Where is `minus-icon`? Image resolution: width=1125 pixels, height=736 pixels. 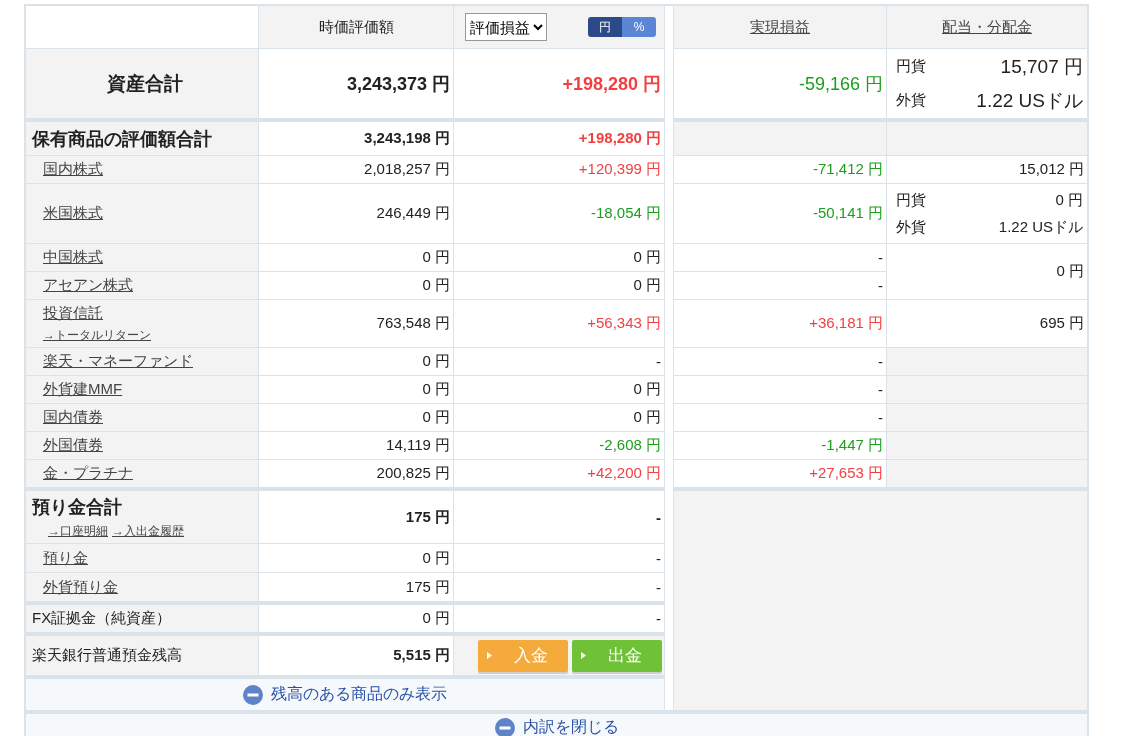
minus-icon is located at coordinates (253, 694).